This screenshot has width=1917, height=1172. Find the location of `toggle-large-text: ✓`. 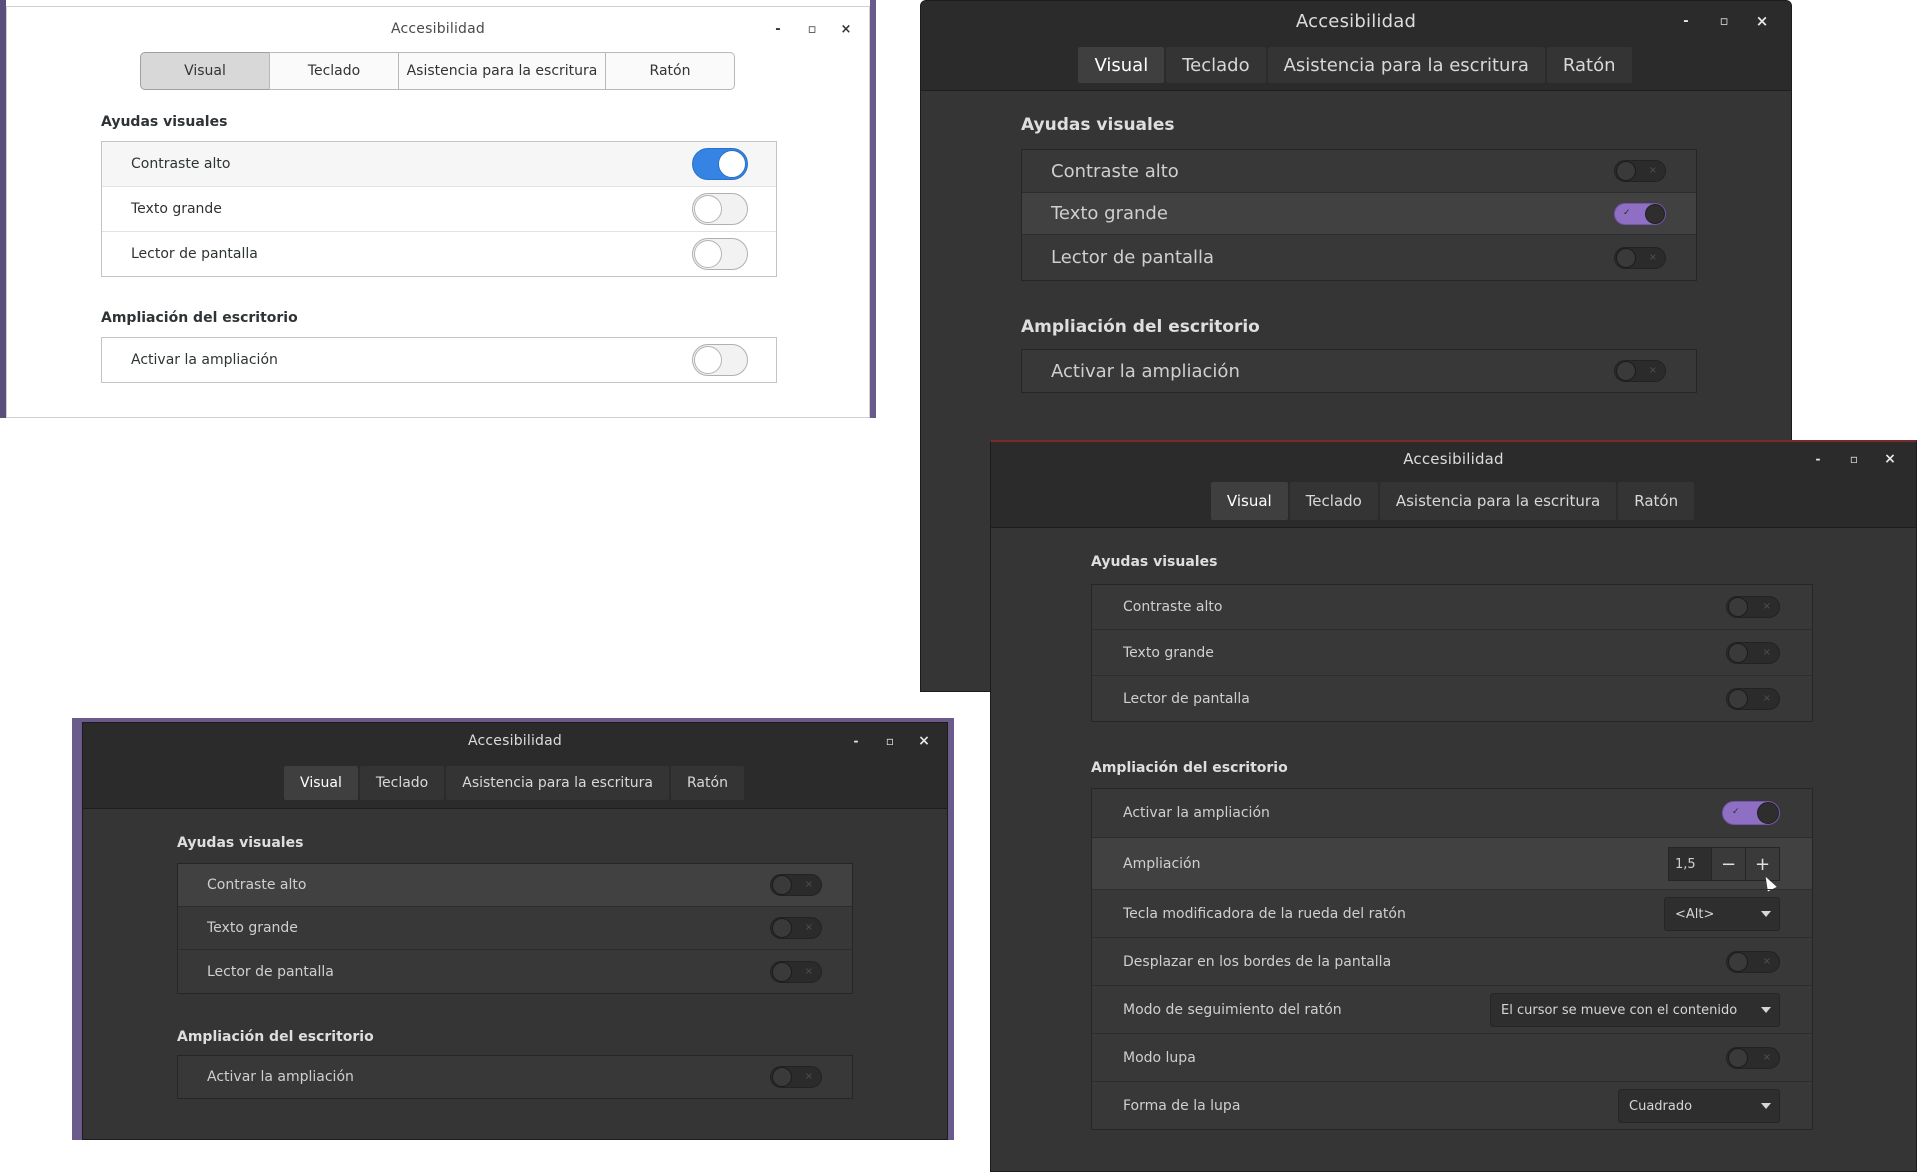

toggle-large-text: ✓ is located at coordinates (1640, 213).